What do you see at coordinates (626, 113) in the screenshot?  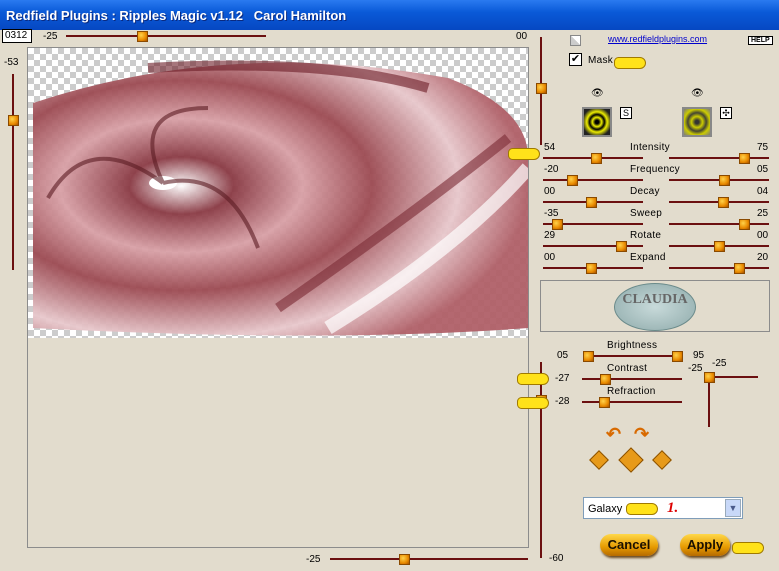 I see `pattern-s-icon: S` at bounding box center [626, 113].